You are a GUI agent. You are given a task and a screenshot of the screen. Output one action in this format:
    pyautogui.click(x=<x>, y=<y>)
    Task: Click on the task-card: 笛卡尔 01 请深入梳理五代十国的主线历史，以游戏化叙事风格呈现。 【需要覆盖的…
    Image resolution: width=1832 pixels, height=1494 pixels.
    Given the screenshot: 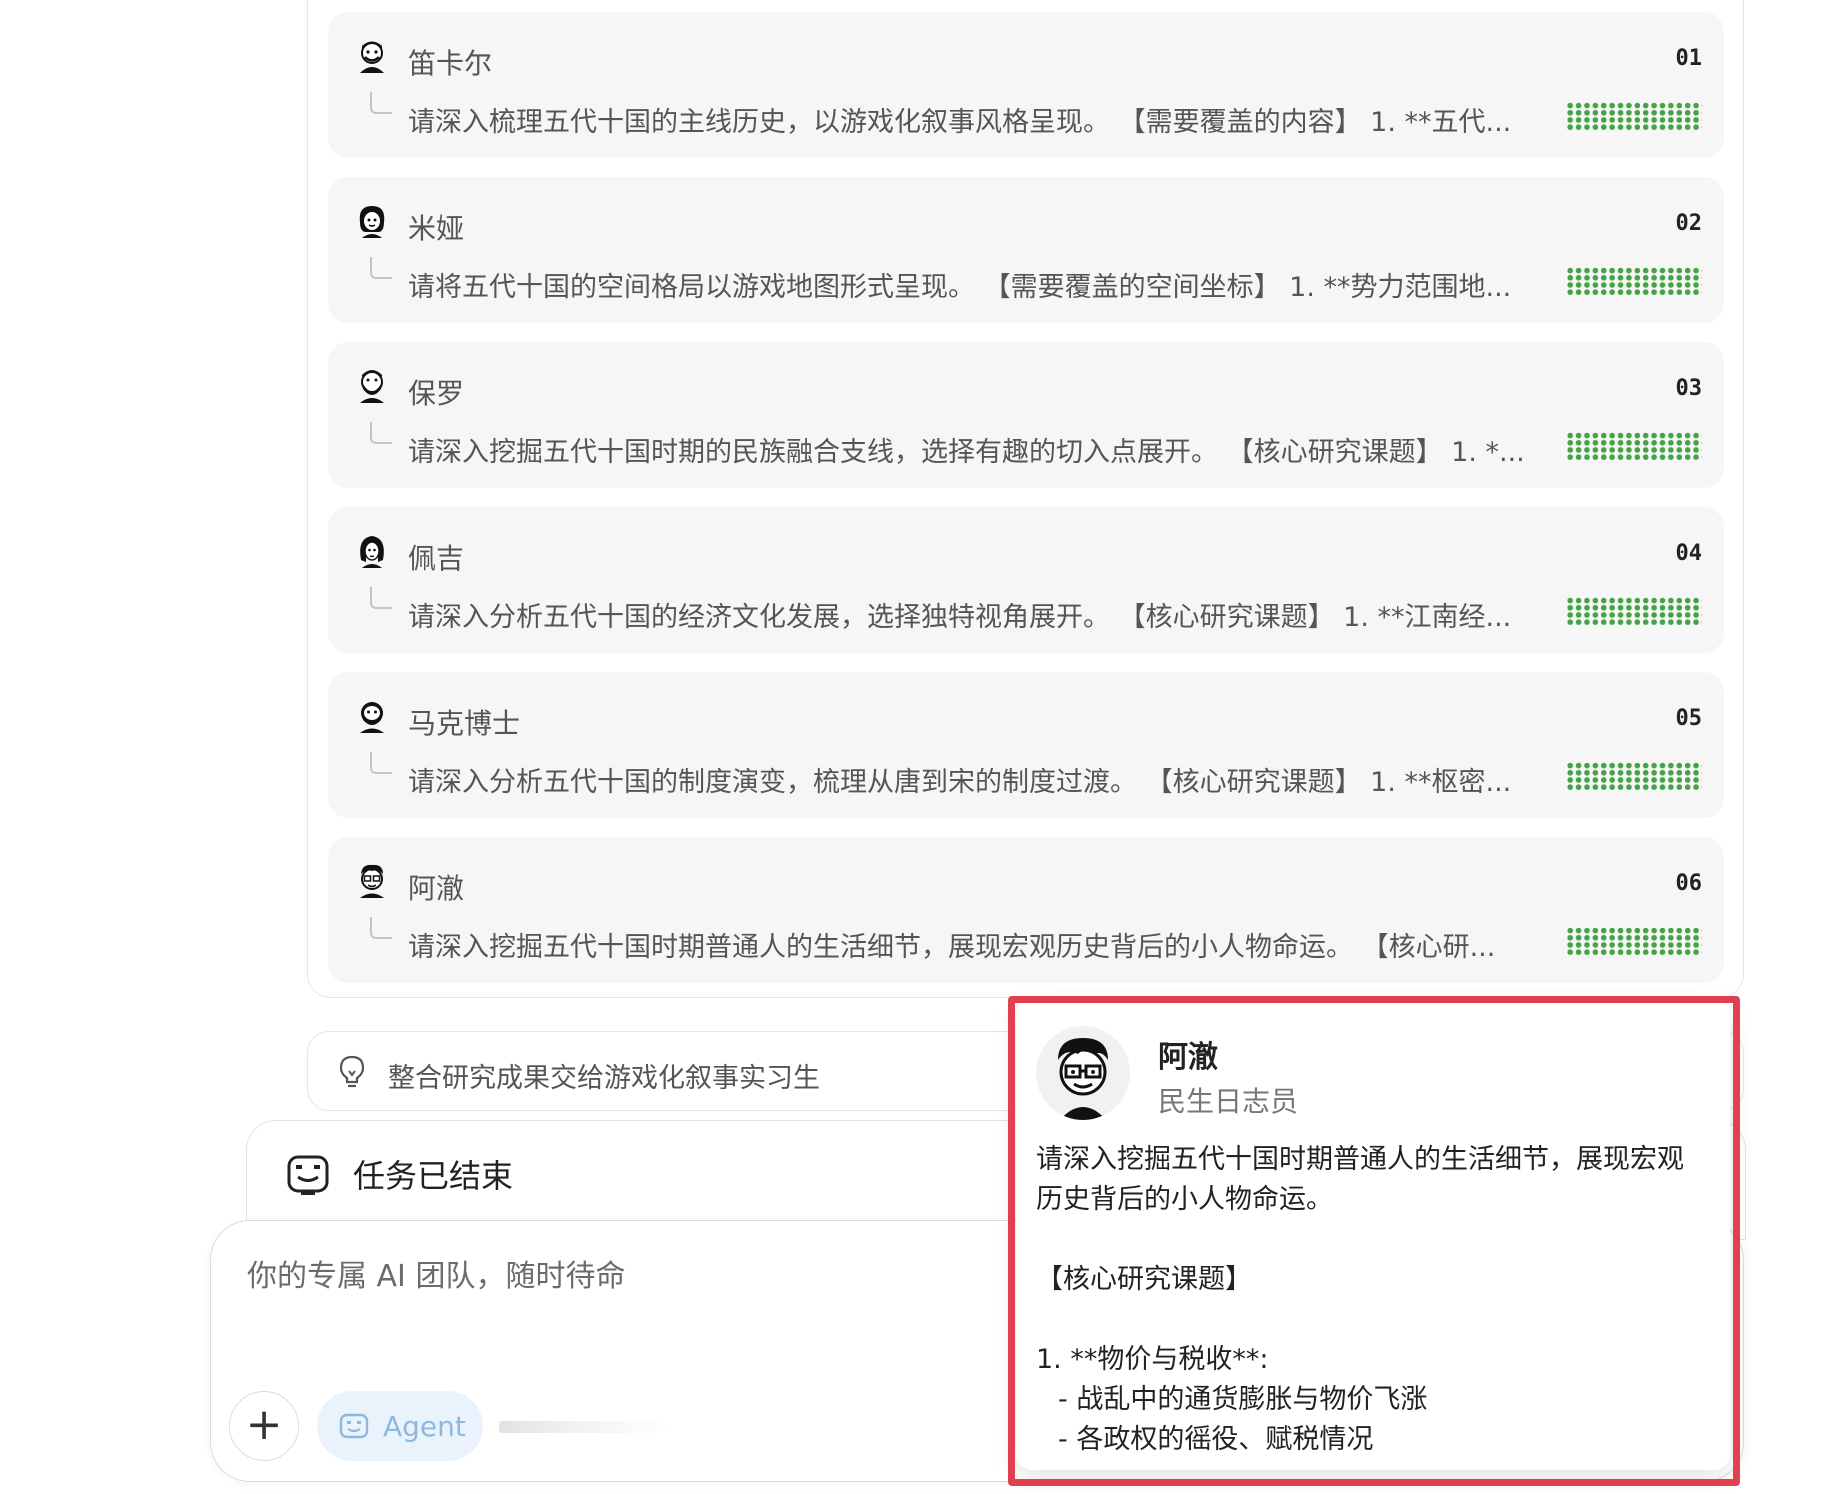 What is the action you would take?
    pyautogui.click(x=1026, y=85)
    